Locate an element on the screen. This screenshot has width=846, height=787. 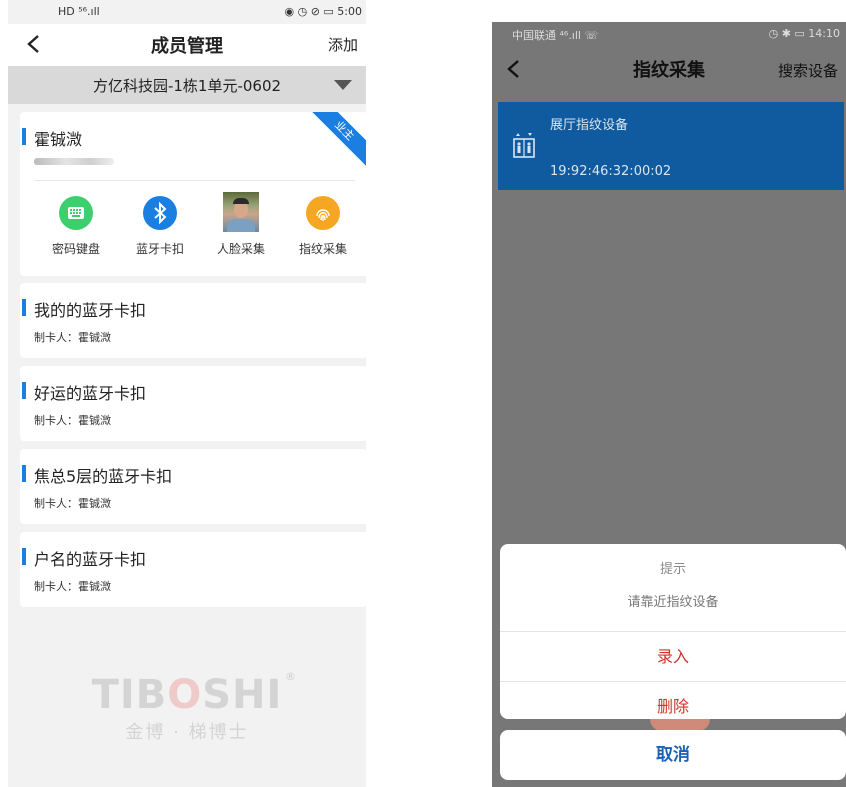
fingerprint-label: 指纹采集 is located at coordinates (322, 249).